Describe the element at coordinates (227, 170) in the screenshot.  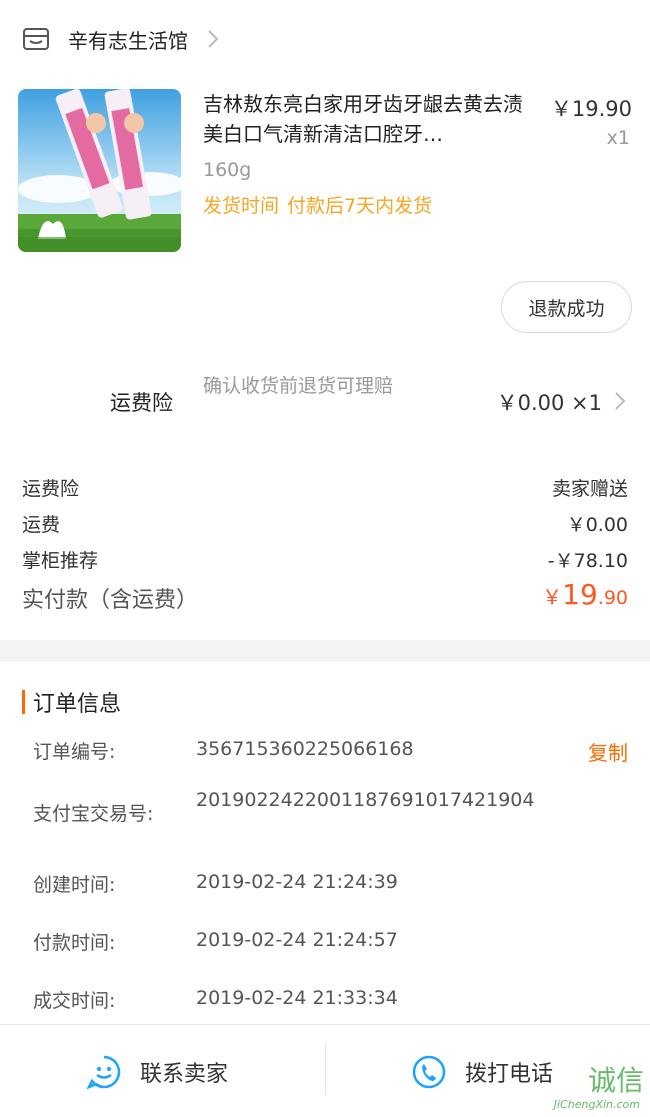
I see `product-spec: 160g` at that location.